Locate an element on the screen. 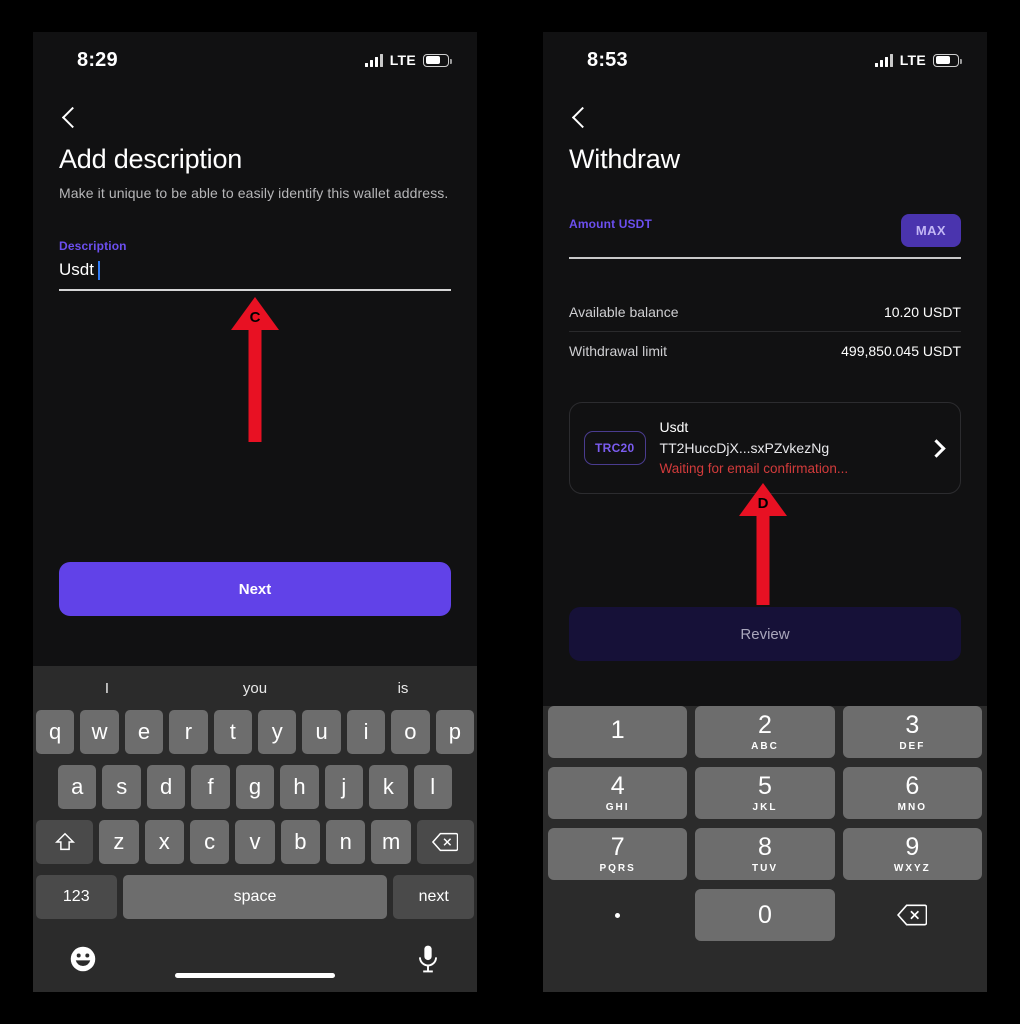  keypad-key-9: 9 WXYZ is located at coordinates (912, 854).